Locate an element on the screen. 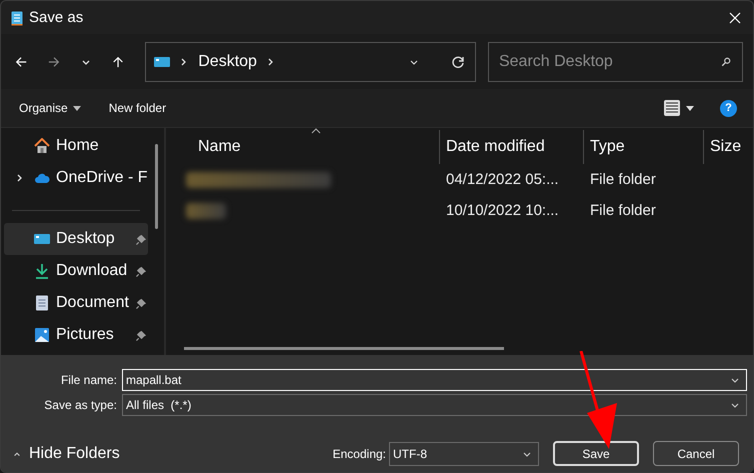 The height and width of the screenshot is (473, 754). hide-folders-button: Hide Folders is located at coordinates (60, 453).